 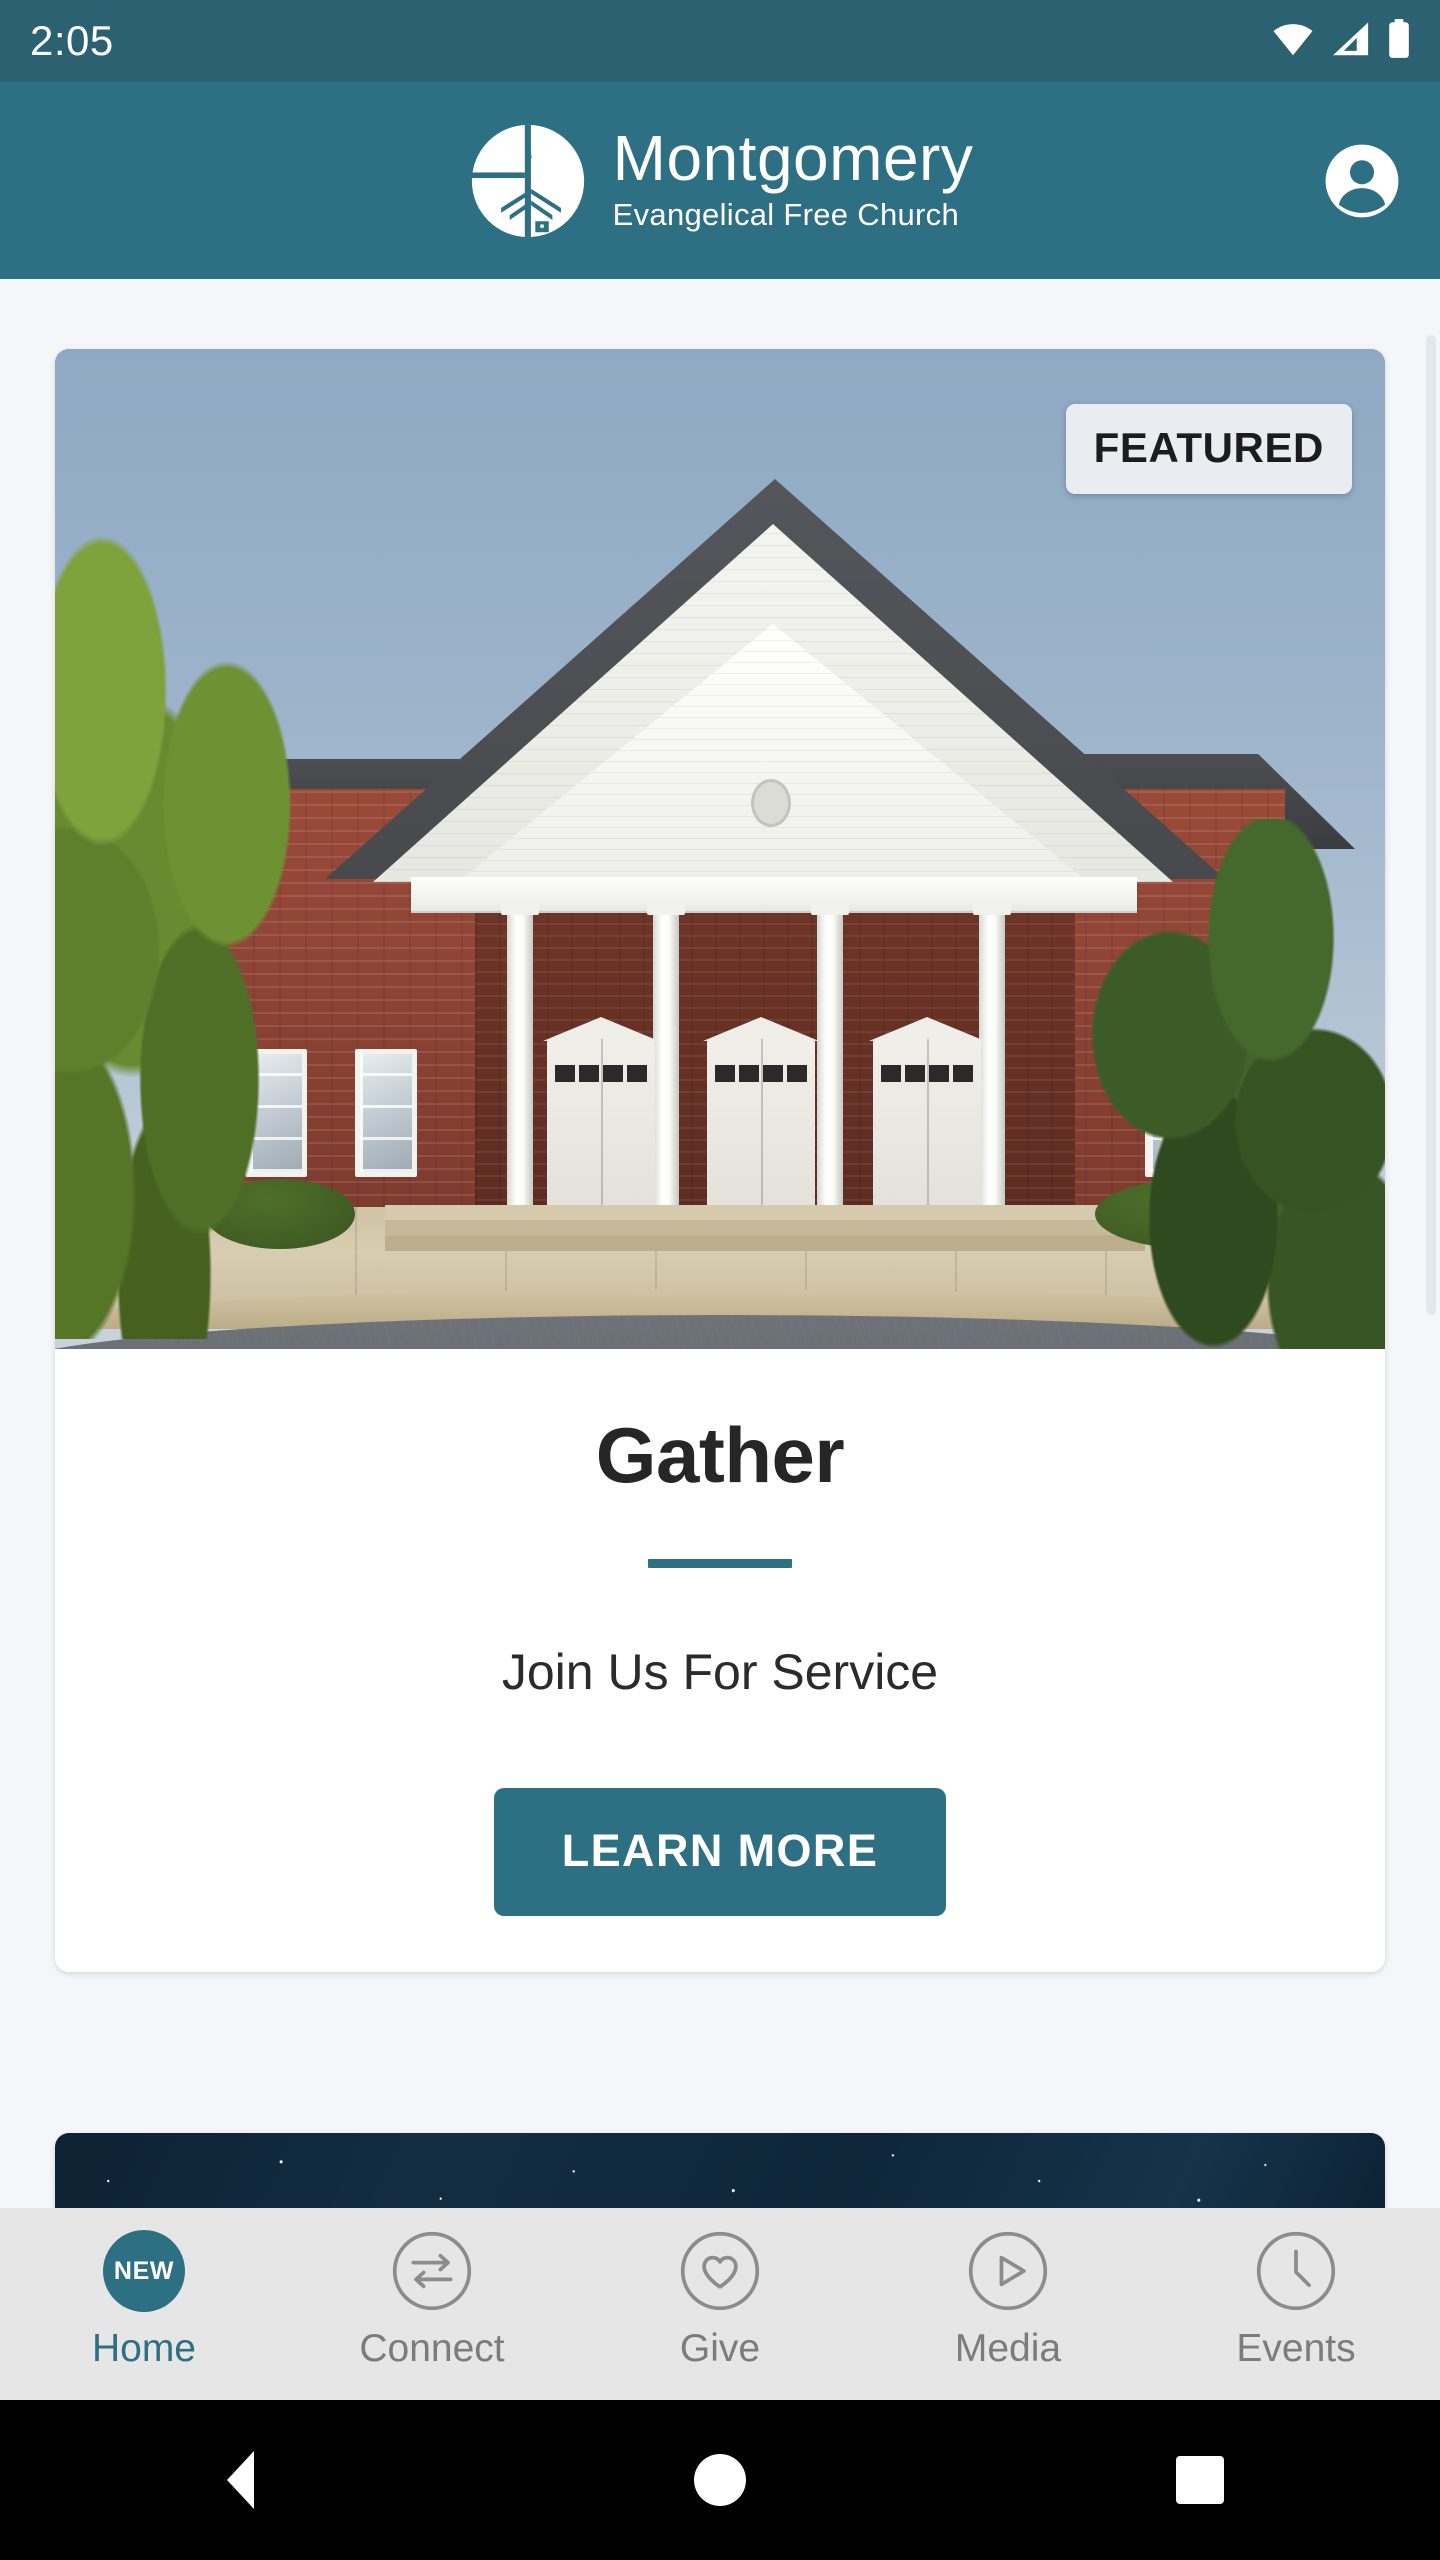 What do you see at coordinates (1208, 449) in the screenshot?
I see `featured-badge: FEATURED` at bounding box center [1208, 449].